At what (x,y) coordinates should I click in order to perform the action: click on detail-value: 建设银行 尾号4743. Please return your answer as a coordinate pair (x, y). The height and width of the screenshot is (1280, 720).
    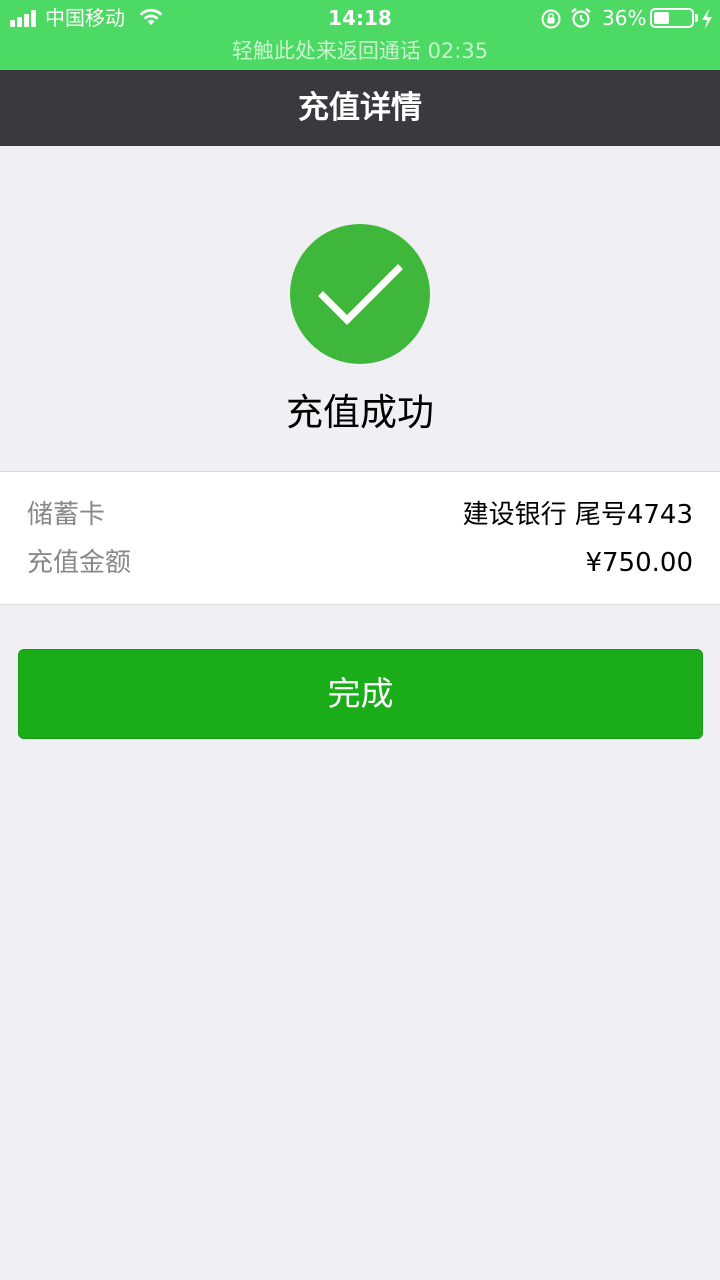
    Looking at the image, I should click on (577, 515).